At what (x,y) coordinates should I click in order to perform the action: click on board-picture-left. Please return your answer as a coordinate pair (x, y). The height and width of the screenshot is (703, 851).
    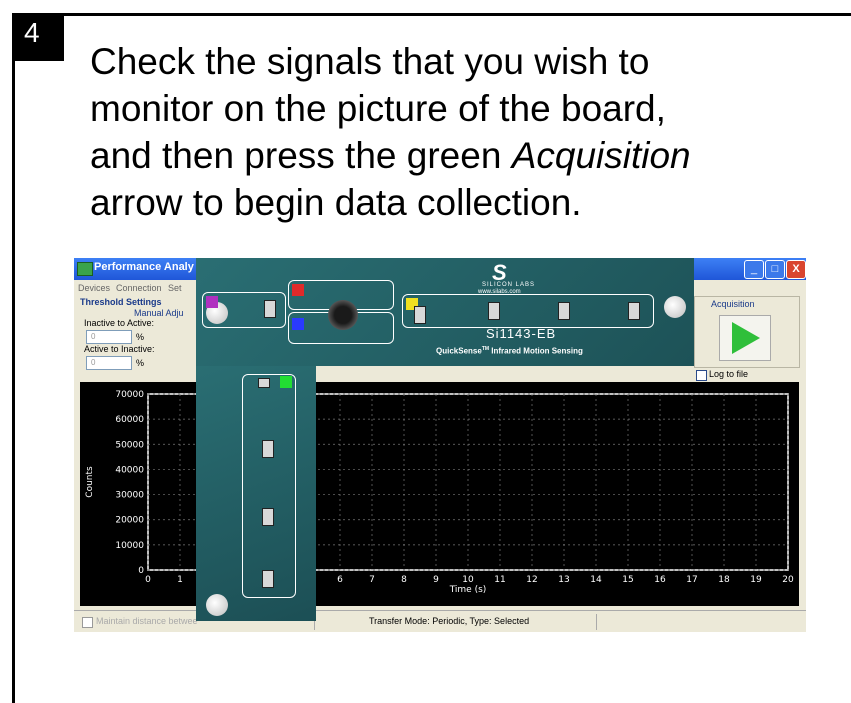
    Looking at the image, I should click on (256, 493).